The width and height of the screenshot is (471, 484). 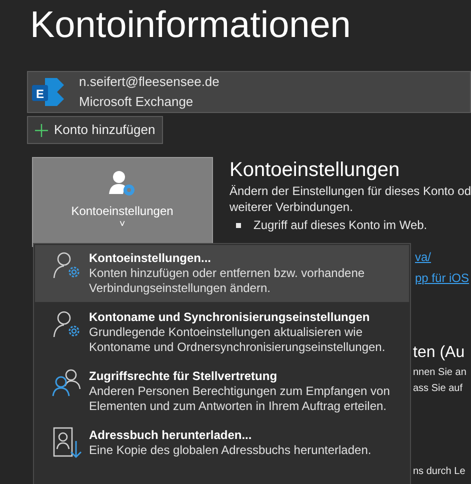 What do you see at coordinates (438, 389) in the screenshot?
I see `section-description: ass Sie auf` at bounding box center [438, 389].